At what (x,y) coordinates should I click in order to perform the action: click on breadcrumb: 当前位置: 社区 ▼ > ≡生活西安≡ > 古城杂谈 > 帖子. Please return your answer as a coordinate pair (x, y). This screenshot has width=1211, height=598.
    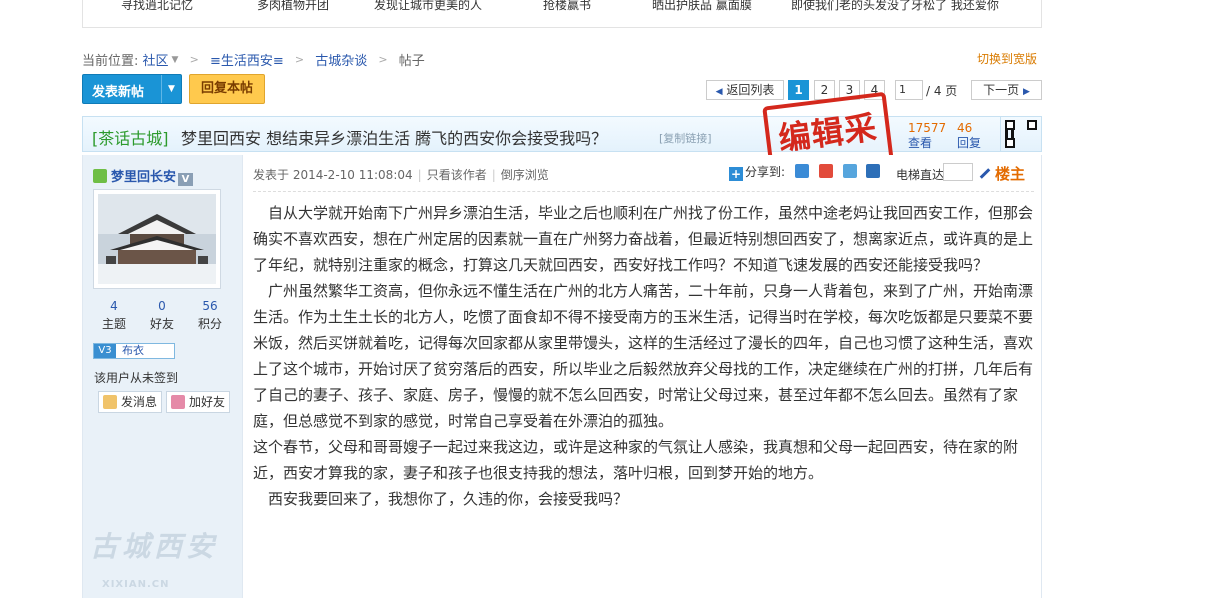
    Looking at the image, I should click on (253, 59).